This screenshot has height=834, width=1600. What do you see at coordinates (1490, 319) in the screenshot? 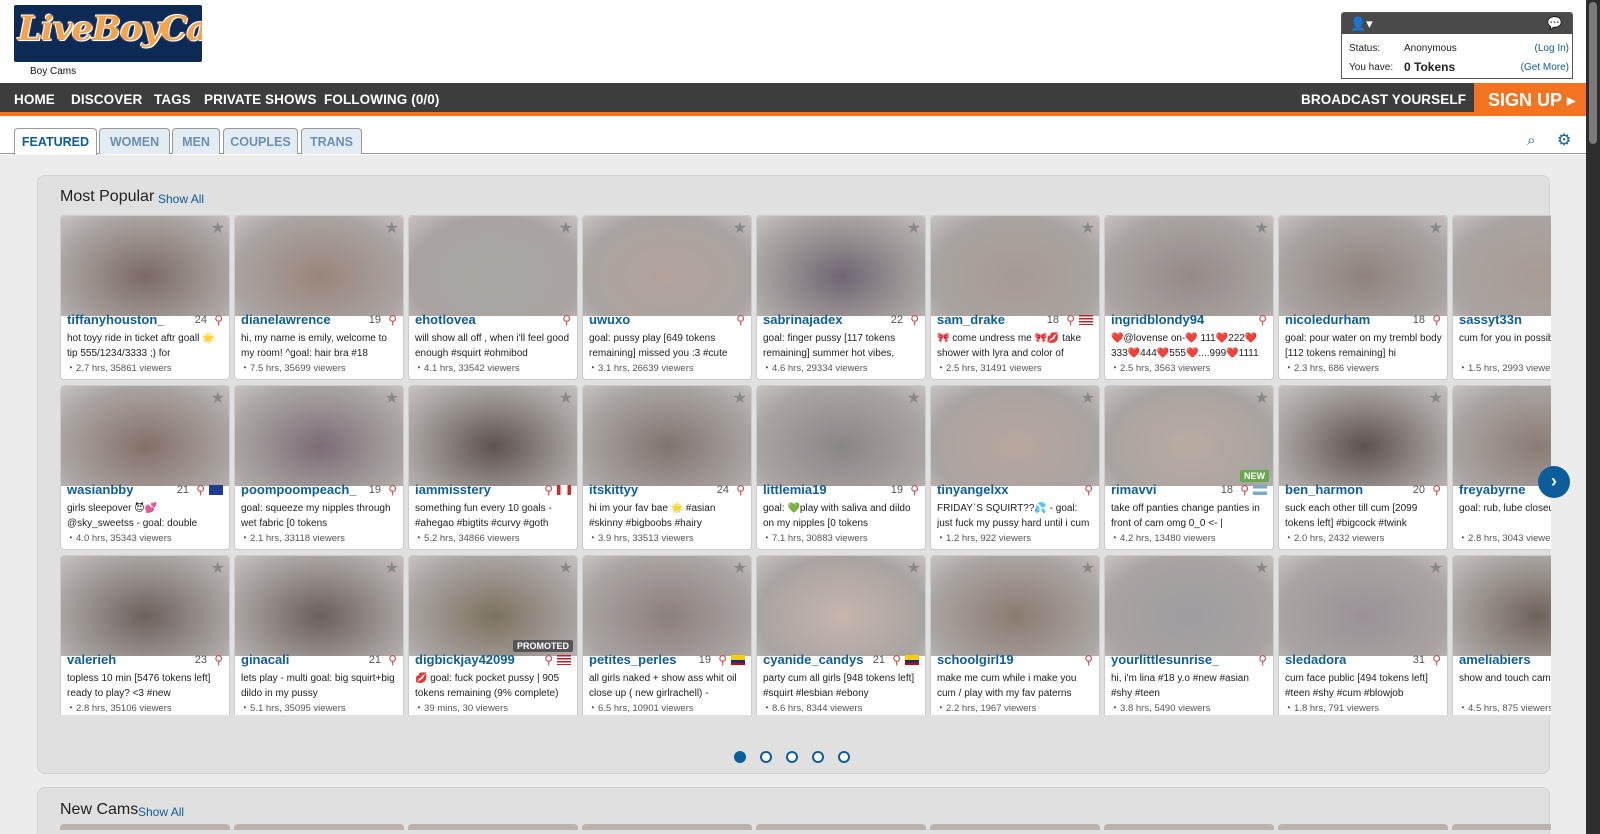
I see `room-username: sassyt33n` at bounding box center [1490, 319].